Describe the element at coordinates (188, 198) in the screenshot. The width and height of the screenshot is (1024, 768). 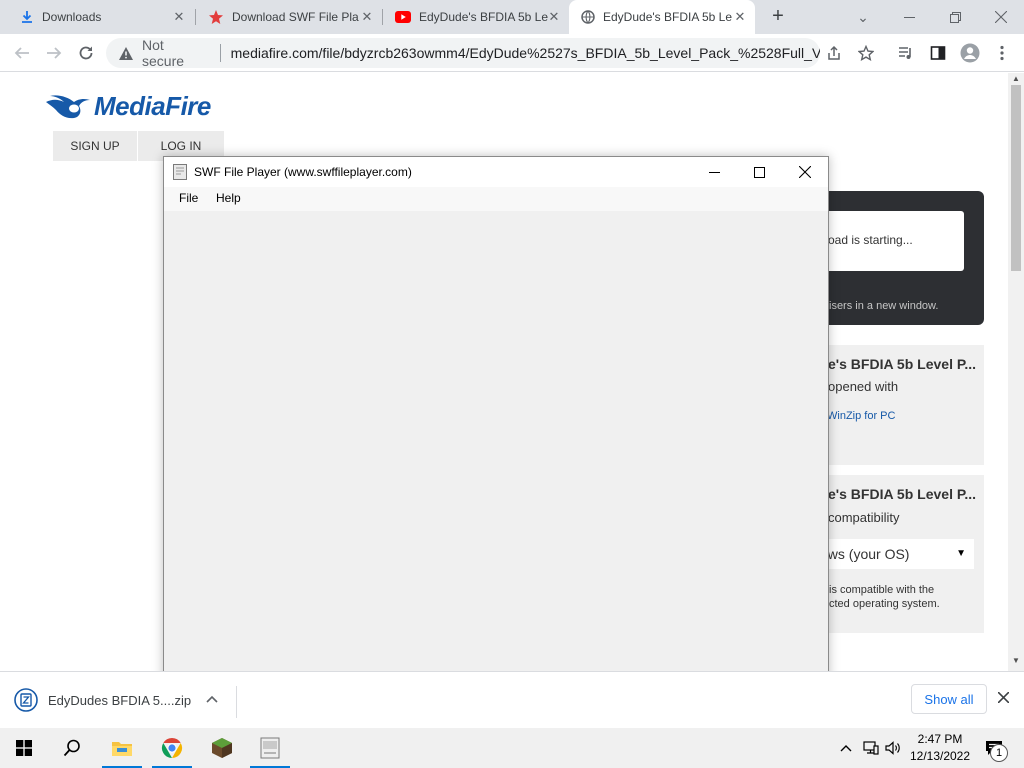
I see `menu-file: File` at that location.